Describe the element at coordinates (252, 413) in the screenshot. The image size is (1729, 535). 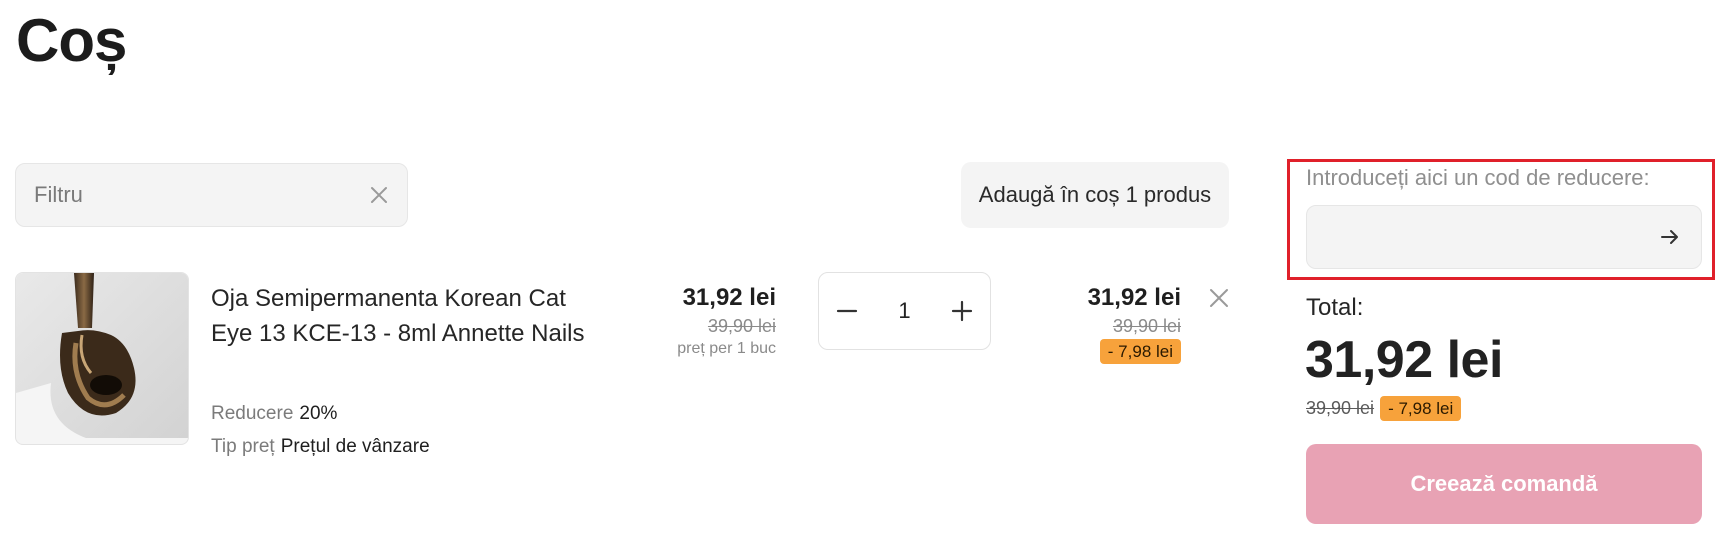
I see `discount-label: Reducere` at that location.